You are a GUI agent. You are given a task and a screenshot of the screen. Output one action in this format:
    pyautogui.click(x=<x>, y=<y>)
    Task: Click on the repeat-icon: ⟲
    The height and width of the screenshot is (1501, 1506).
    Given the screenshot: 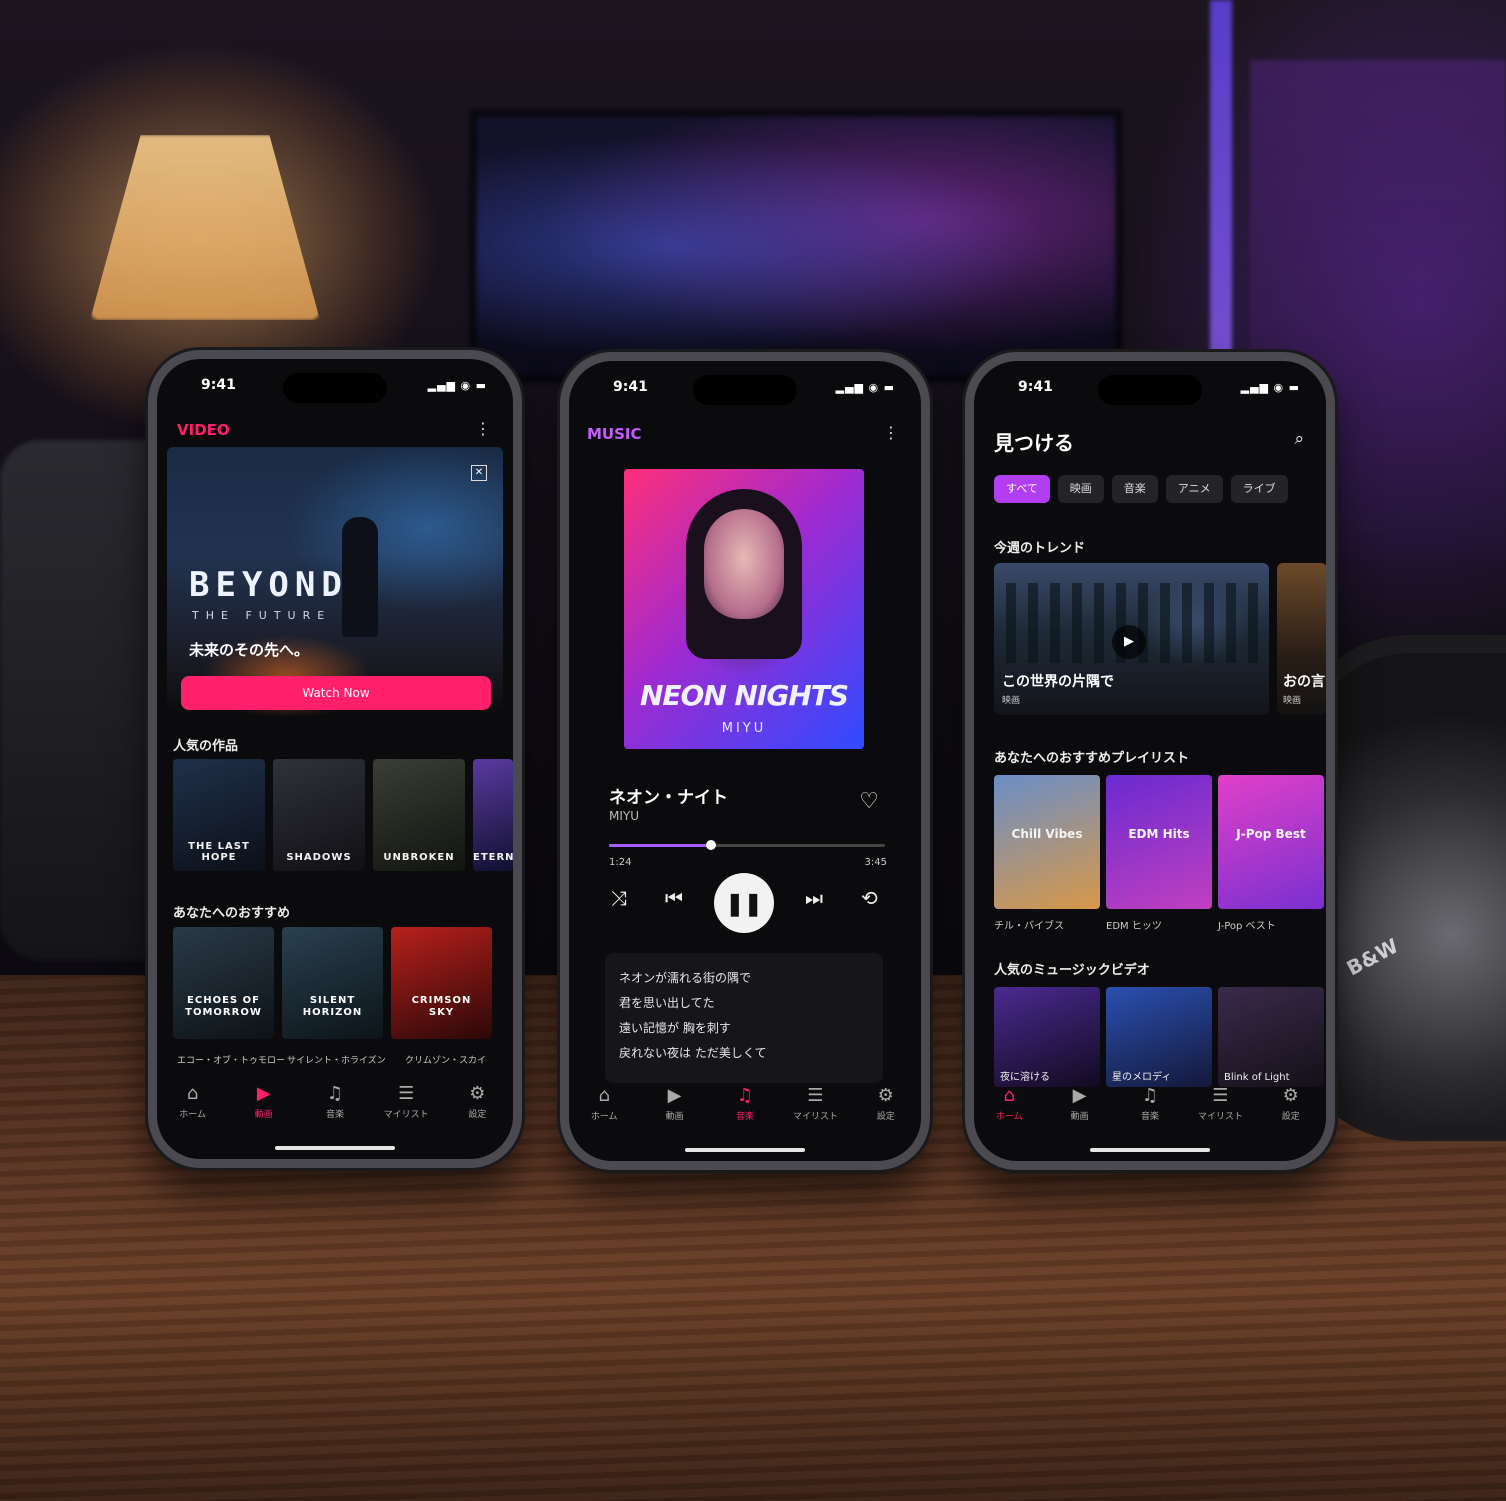 What is the action you would take?
    pyautogui.click(x=869, y=898)
    